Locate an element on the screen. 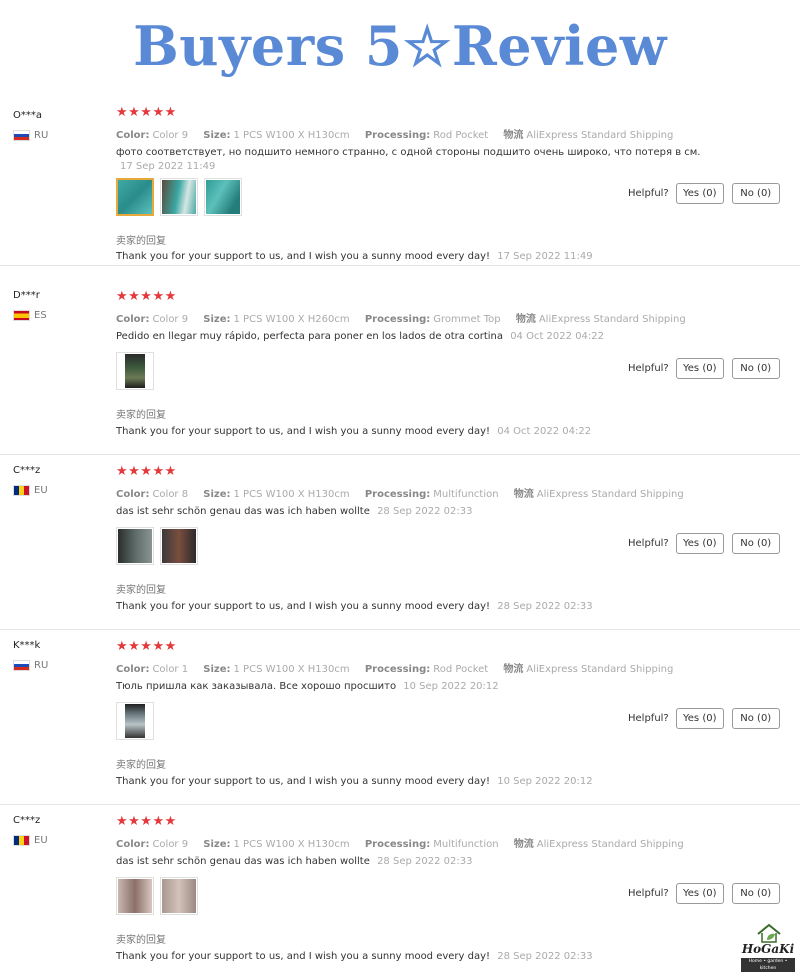 The image size is (800, 979). brand-tagline: Home • garden • kitchen is located at coordinates (768, 965).